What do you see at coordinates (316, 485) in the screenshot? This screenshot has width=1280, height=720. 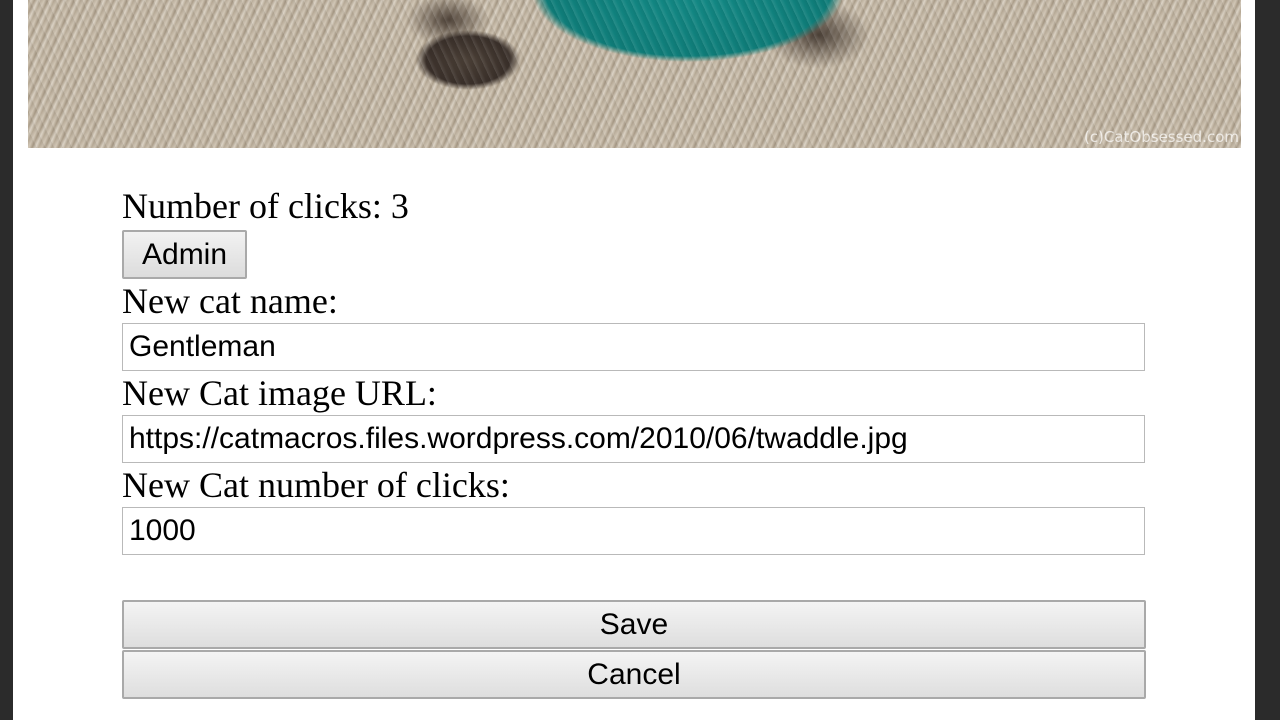 I see `cat-clicks-label: New Cat number of clicks:` at bounding box center [316, 485].